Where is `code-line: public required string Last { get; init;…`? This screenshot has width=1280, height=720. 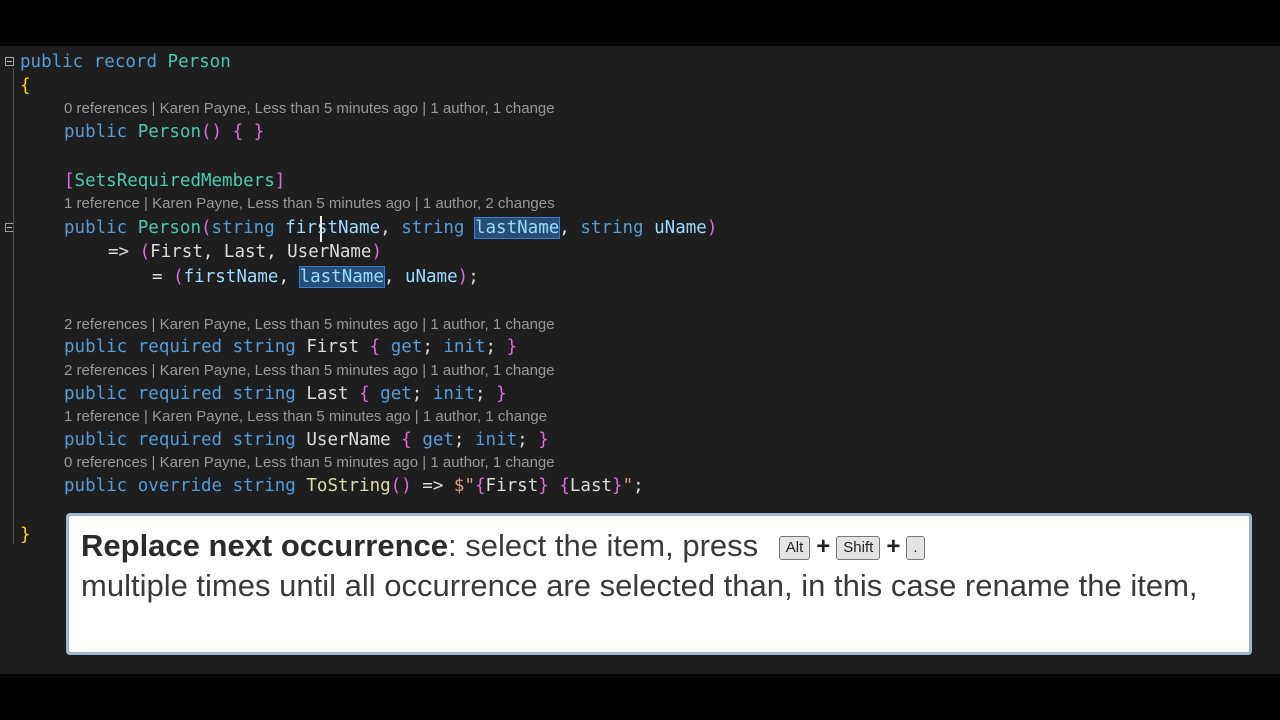
code-line: public required string Last { get; init;… is located at coordinates (672, 394).